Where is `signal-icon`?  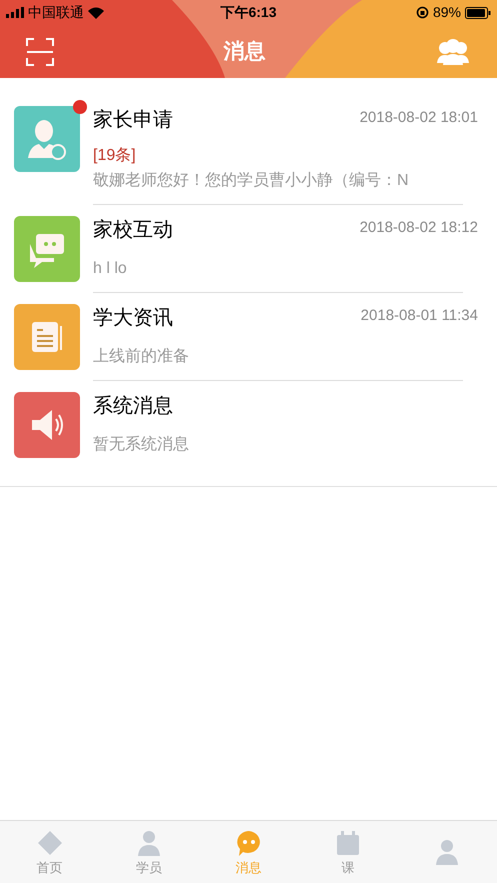 signal-icon is located at coordinates (15, 12).